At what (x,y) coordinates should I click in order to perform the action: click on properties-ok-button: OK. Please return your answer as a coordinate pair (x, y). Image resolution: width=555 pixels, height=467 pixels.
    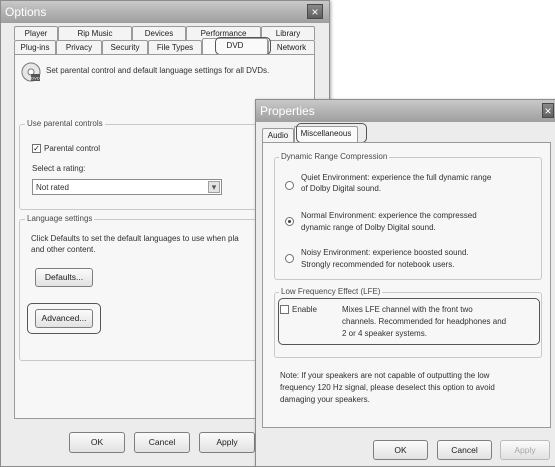
    Looking at the image, I should click on (400, 450).